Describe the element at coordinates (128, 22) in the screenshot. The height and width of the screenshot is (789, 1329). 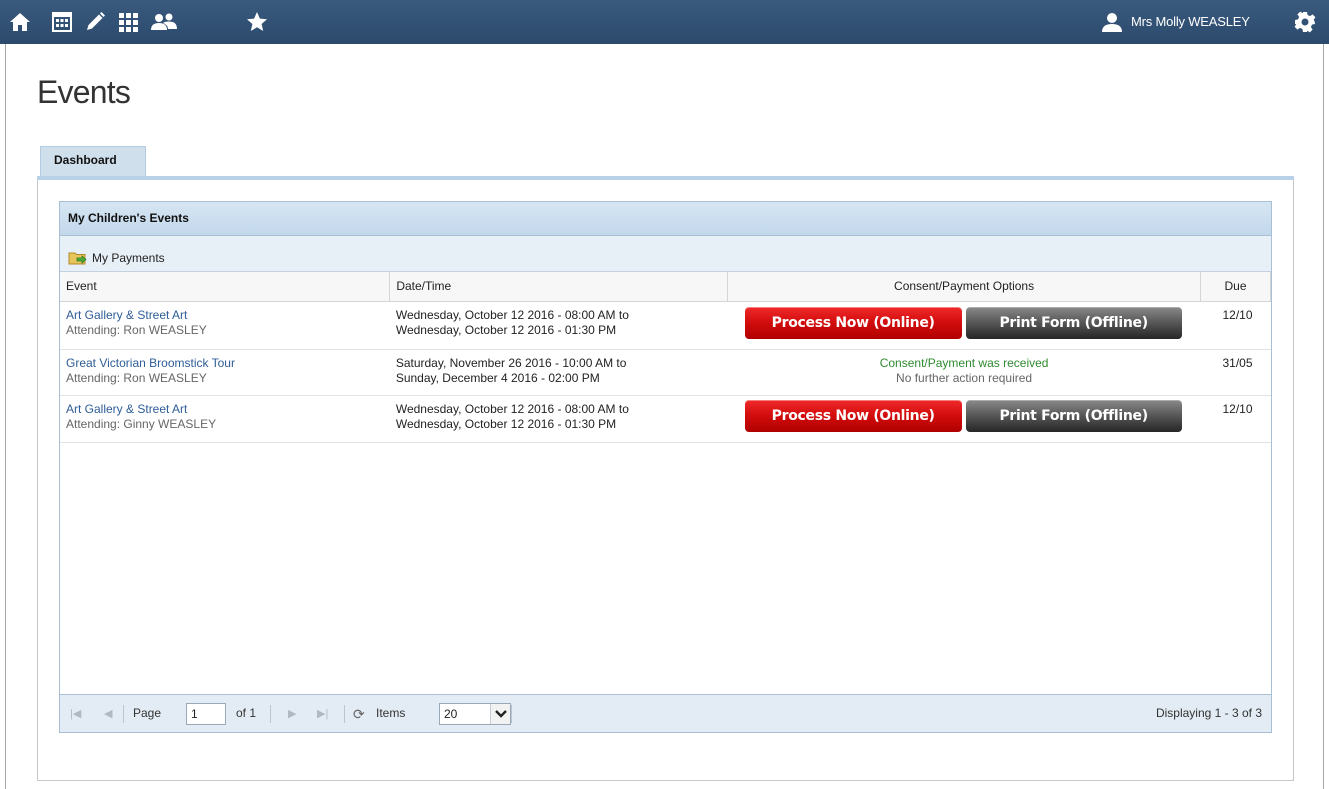
I see `grid-icon` at that location.